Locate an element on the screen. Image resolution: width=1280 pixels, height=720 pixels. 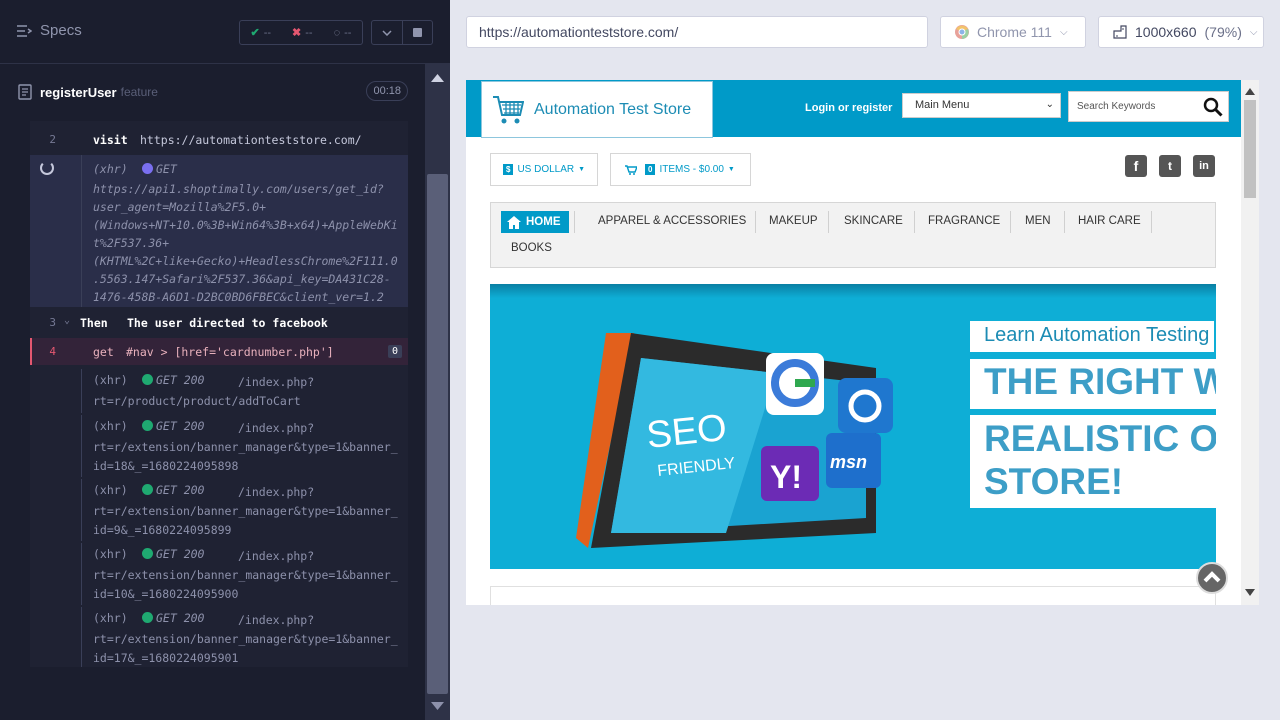
aut-scrollbar is located at coordinates (1250, 342).